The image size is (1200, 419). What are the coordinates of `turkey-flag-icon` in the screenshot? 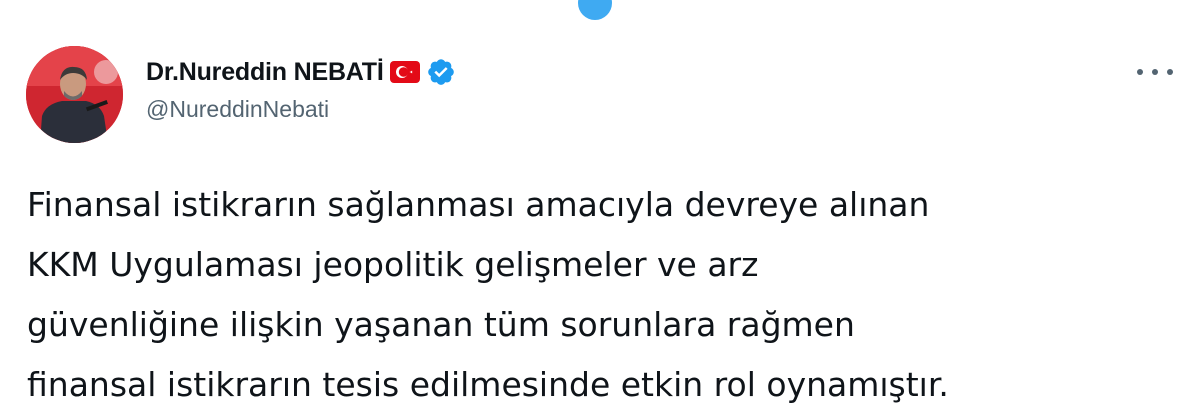 It's located at (404, 72).